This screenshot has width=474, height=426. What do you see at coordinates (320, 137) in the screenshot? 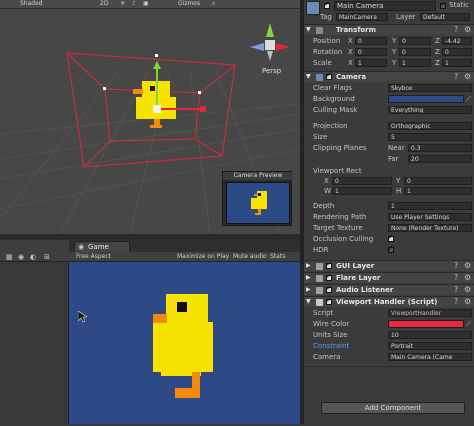
I see `size-label: Size` at bounding box center [320, 137].